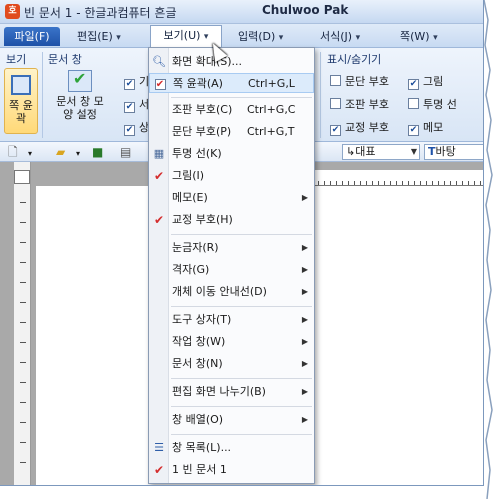 Image resolution: width=499 pixels, height=499 pixels. I want to click on menu-item-task-pane: 작업 창(W) ▶, so click(231, 342).